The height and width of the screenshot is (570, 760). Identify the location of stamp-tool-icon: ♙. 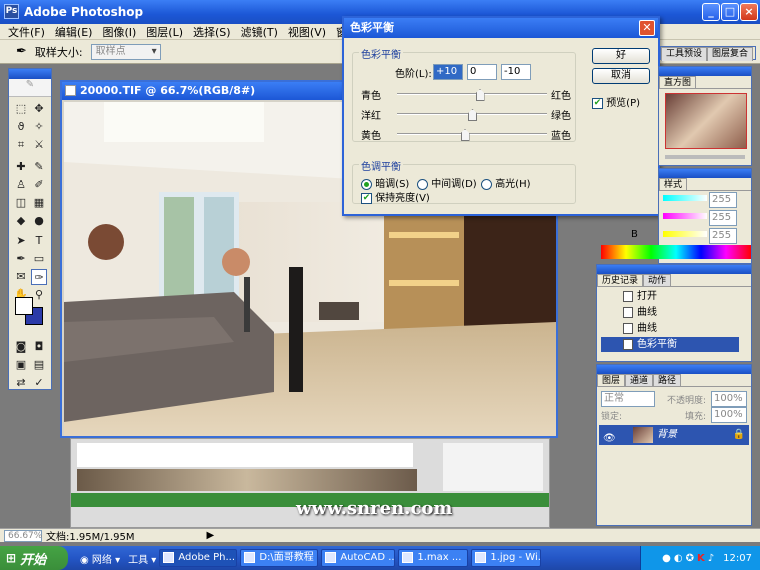
(21, 185).